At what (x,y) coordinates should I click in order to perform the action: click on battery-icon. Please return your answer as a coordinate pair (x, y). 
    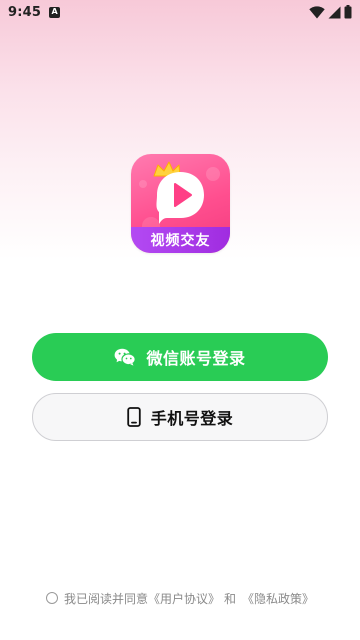
    Looking at the image, I should click on (348, 12).